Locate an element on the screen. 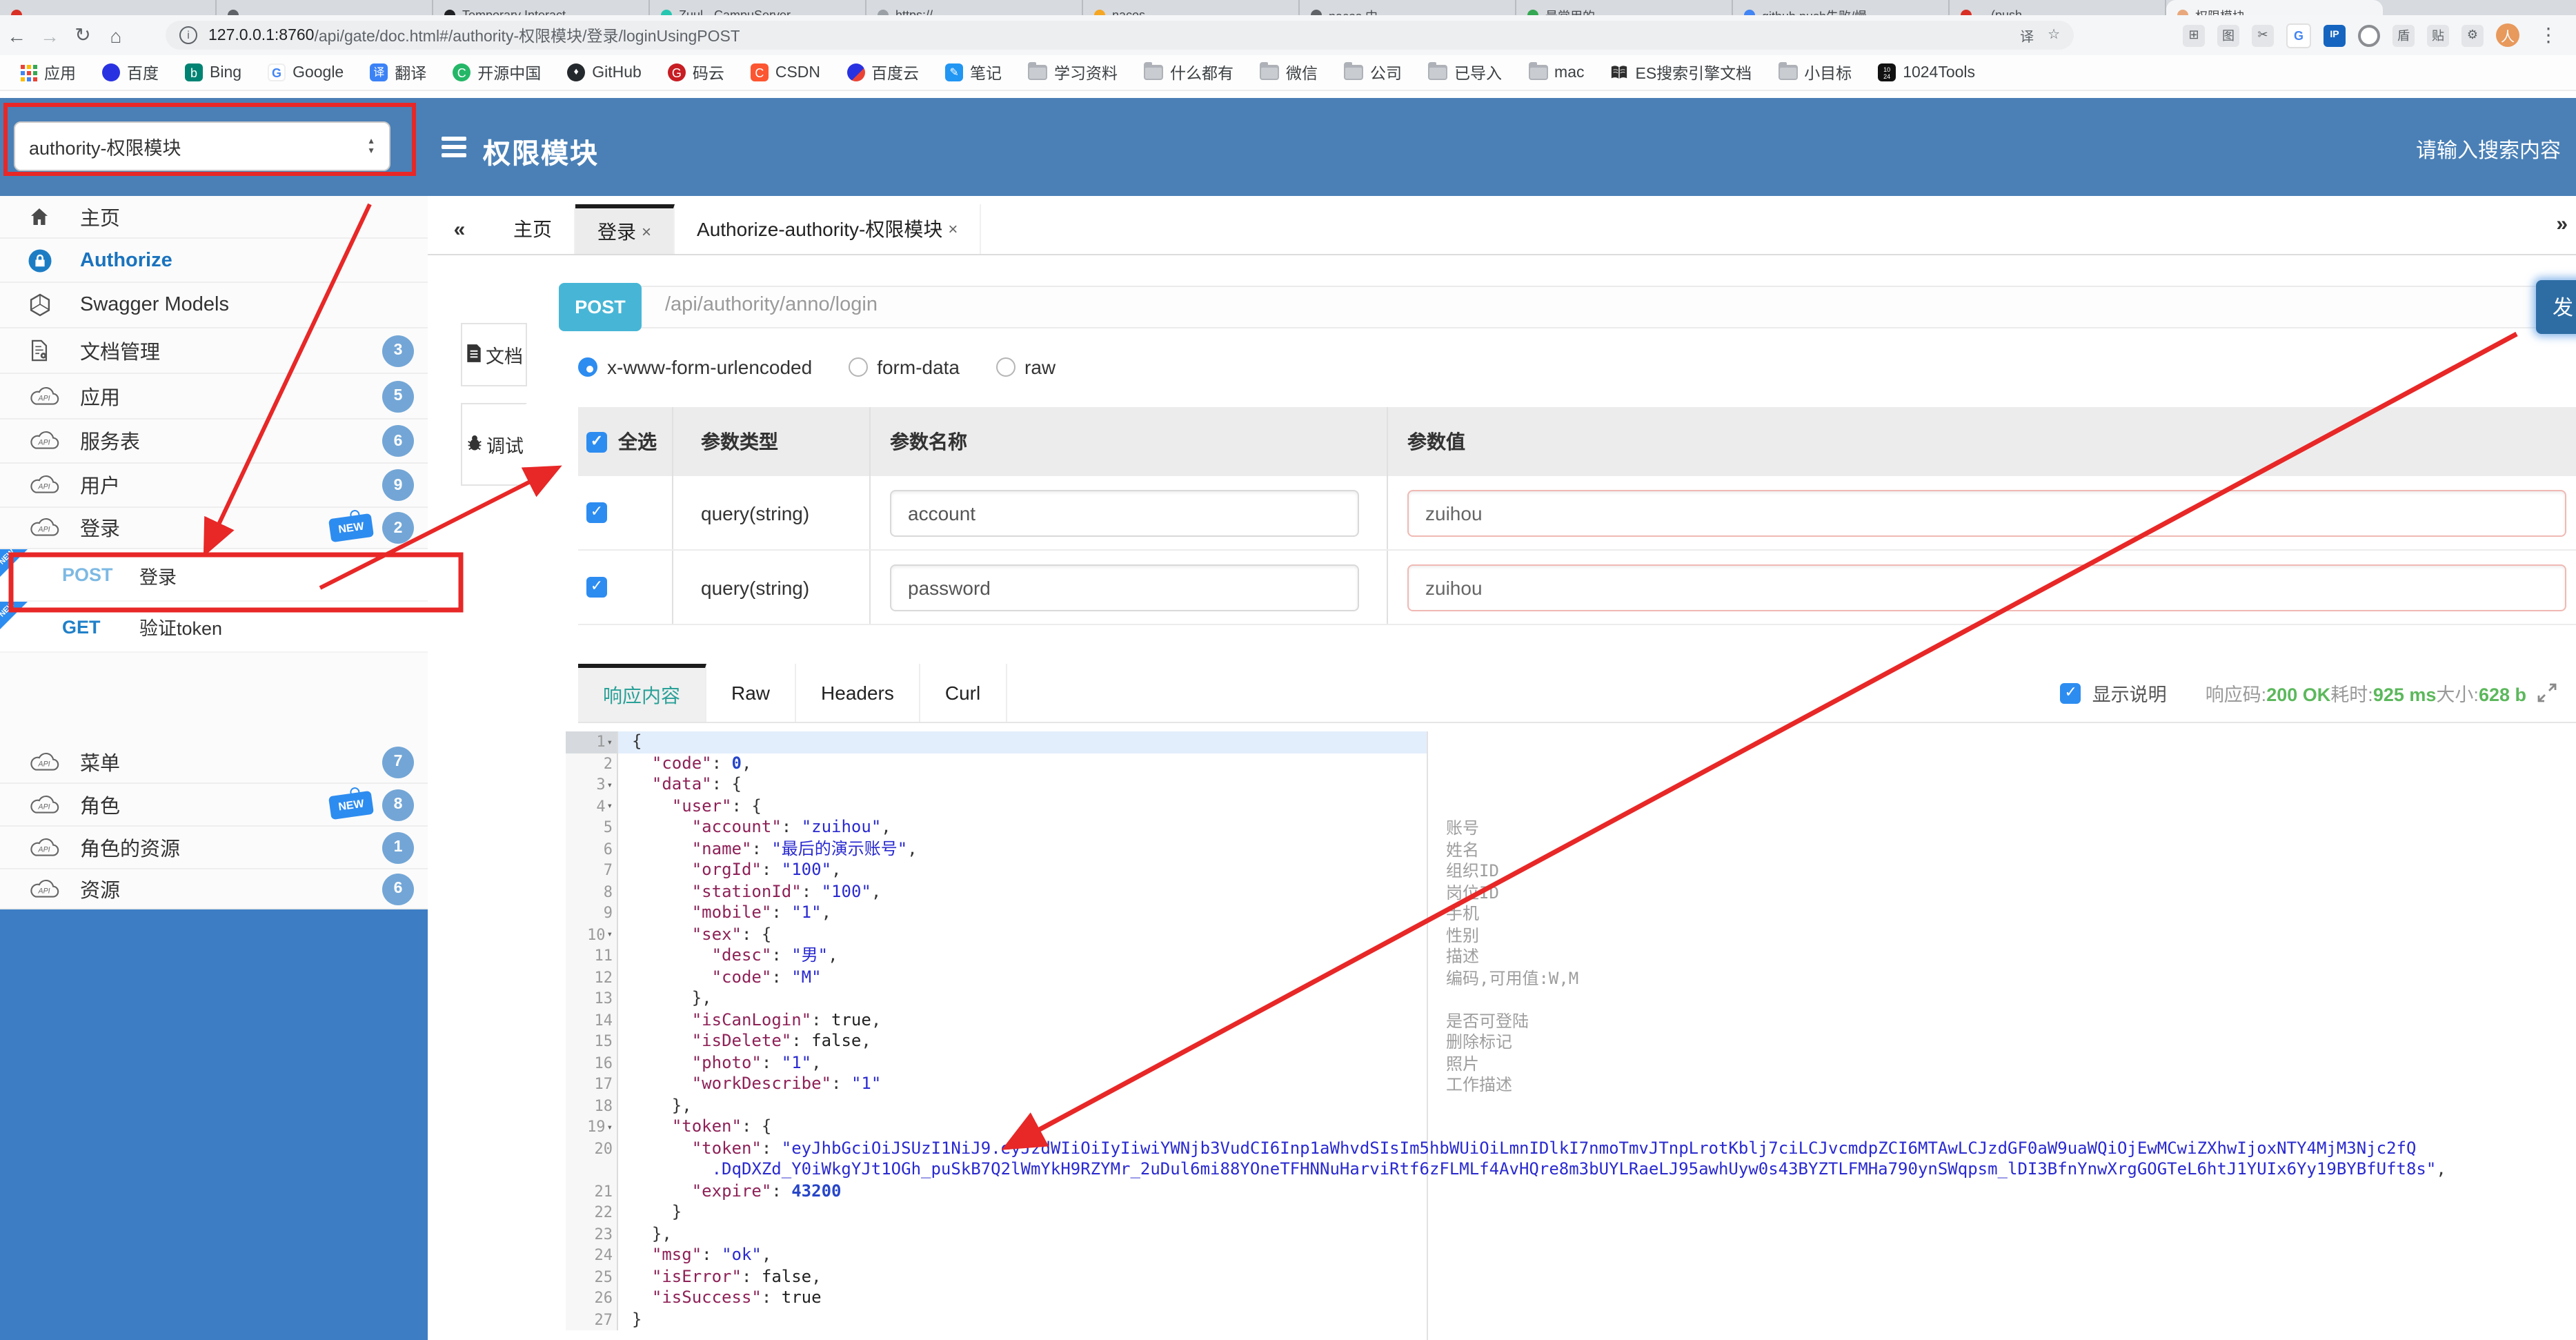 Image resolution: width=2576 pixels, height=1340 pixels. code-line: 8 "stationId": "100", 岗位ID is located at coordinates (1571, 892).